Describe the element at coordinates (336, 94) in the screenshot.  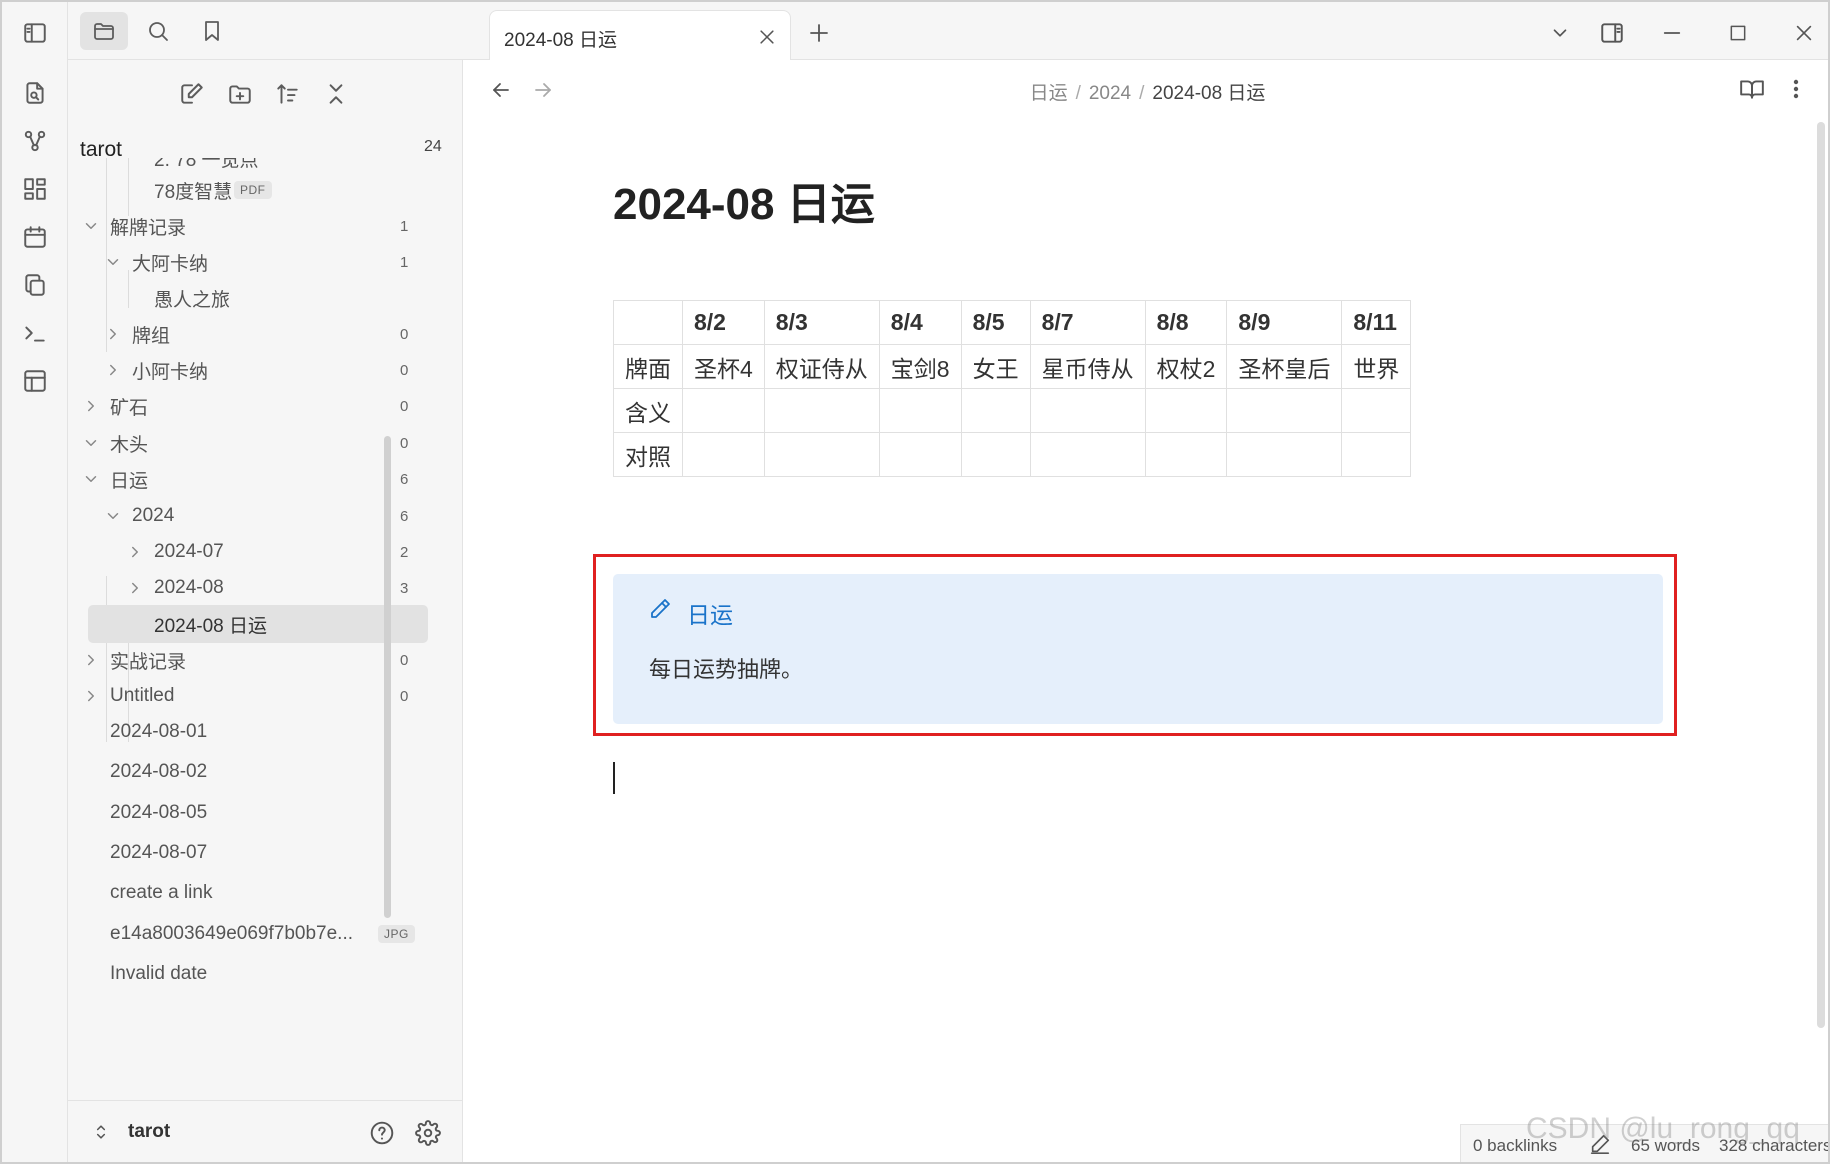
I see `collapse-all-button` at that location.